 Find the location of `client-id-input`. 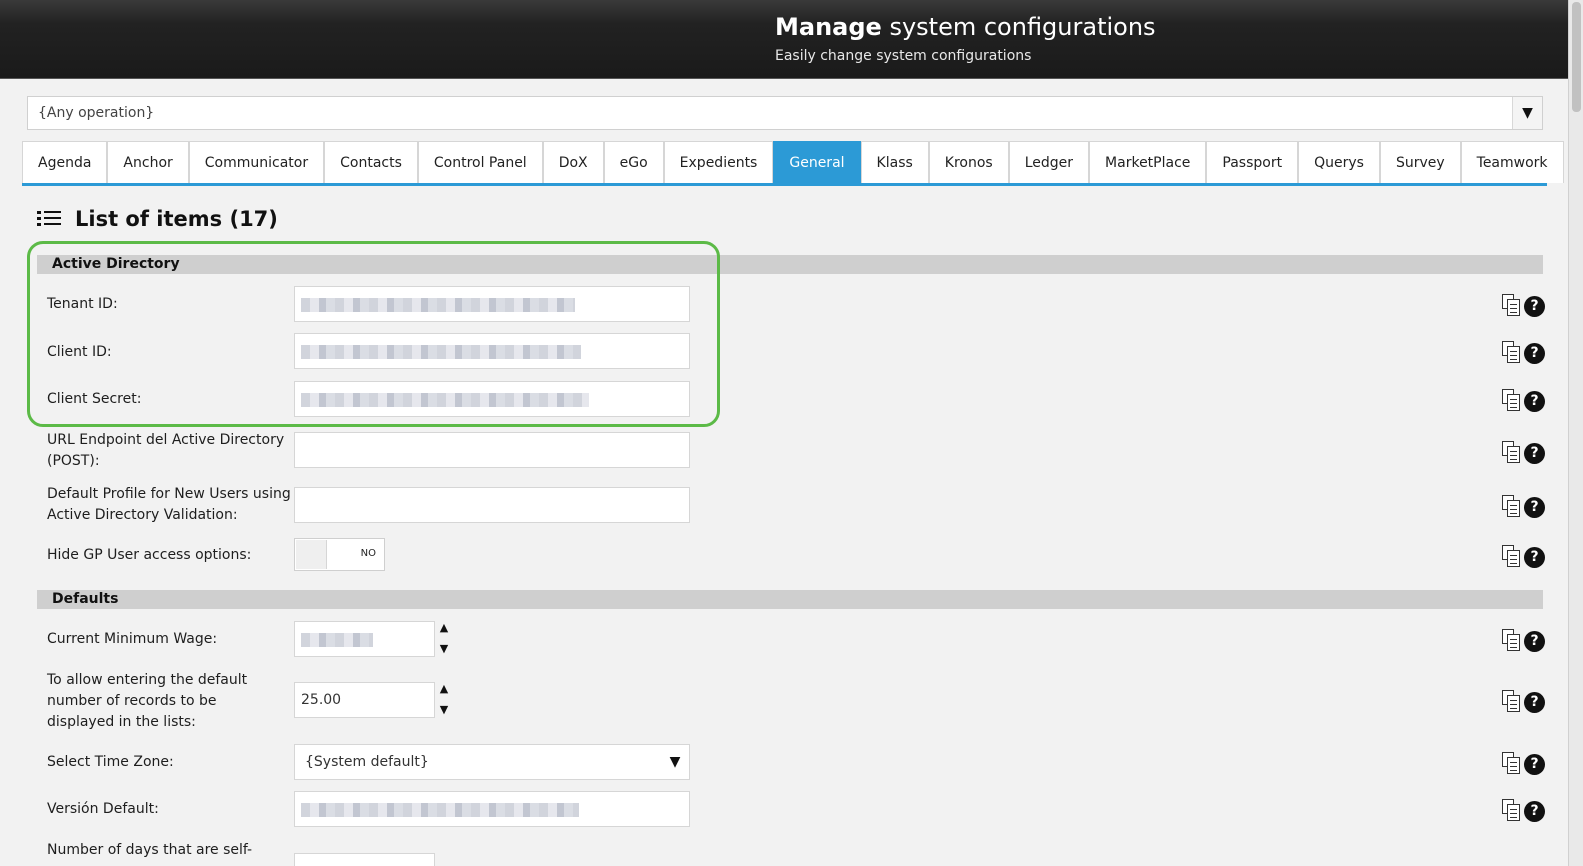

client-id-input is located at coordinates (492, 351).